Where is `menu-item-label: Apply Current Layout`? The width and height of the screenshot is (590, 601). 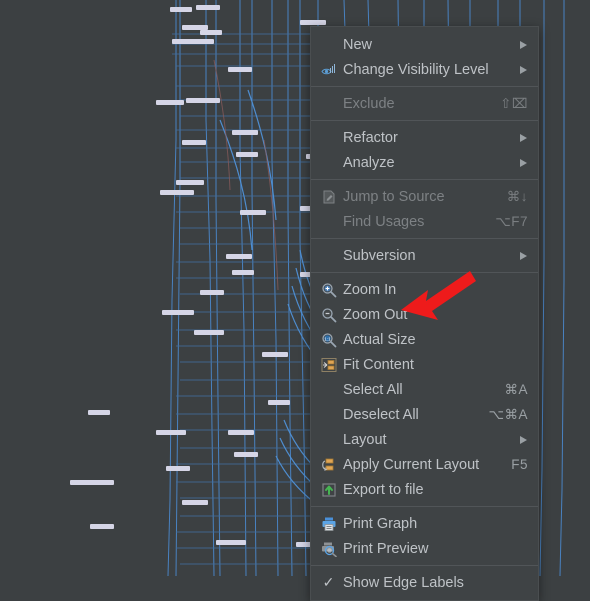 menu-item-label: Apply Current Layout is located at coordinates (411, 464).